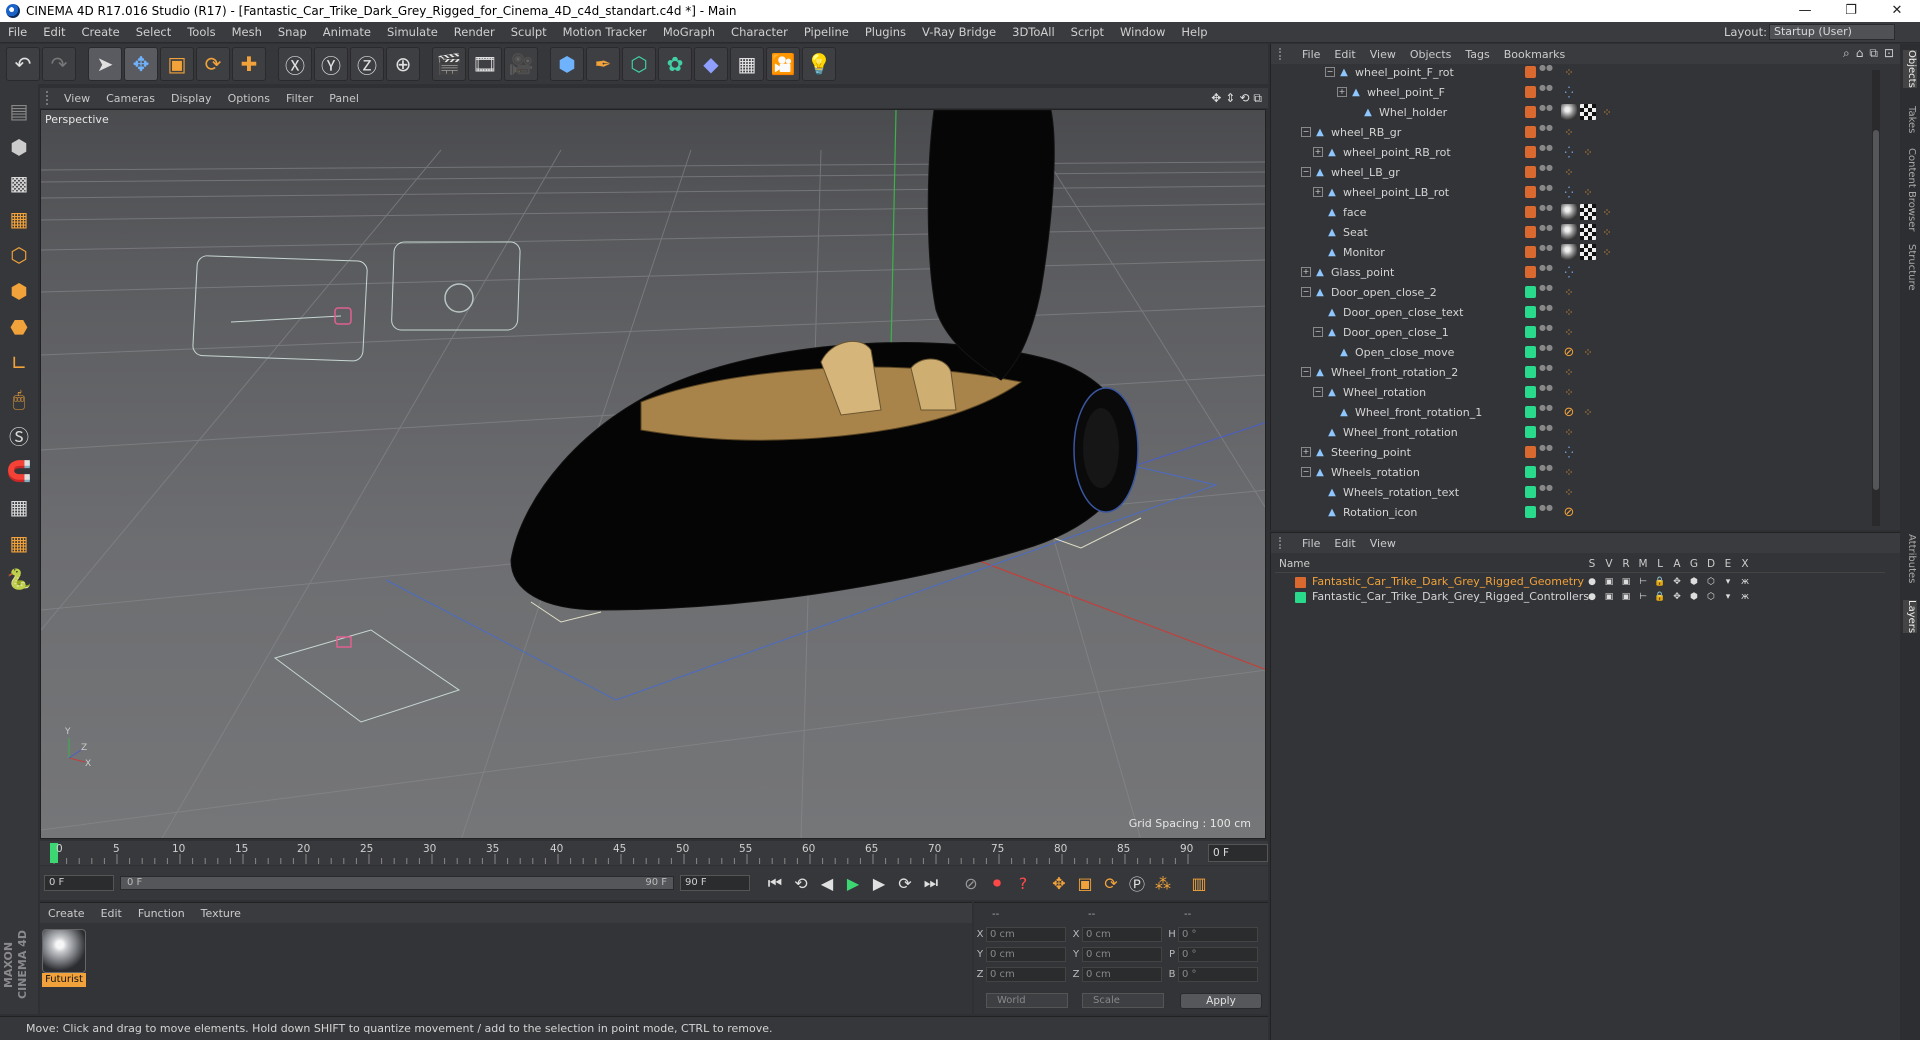 The image size is (1920, 1040). What do you see at coordinates (1677, 582) in the screenshot?
I see `layer-animation-toggle-icon: ✥` at bounding box center [1677, 582].